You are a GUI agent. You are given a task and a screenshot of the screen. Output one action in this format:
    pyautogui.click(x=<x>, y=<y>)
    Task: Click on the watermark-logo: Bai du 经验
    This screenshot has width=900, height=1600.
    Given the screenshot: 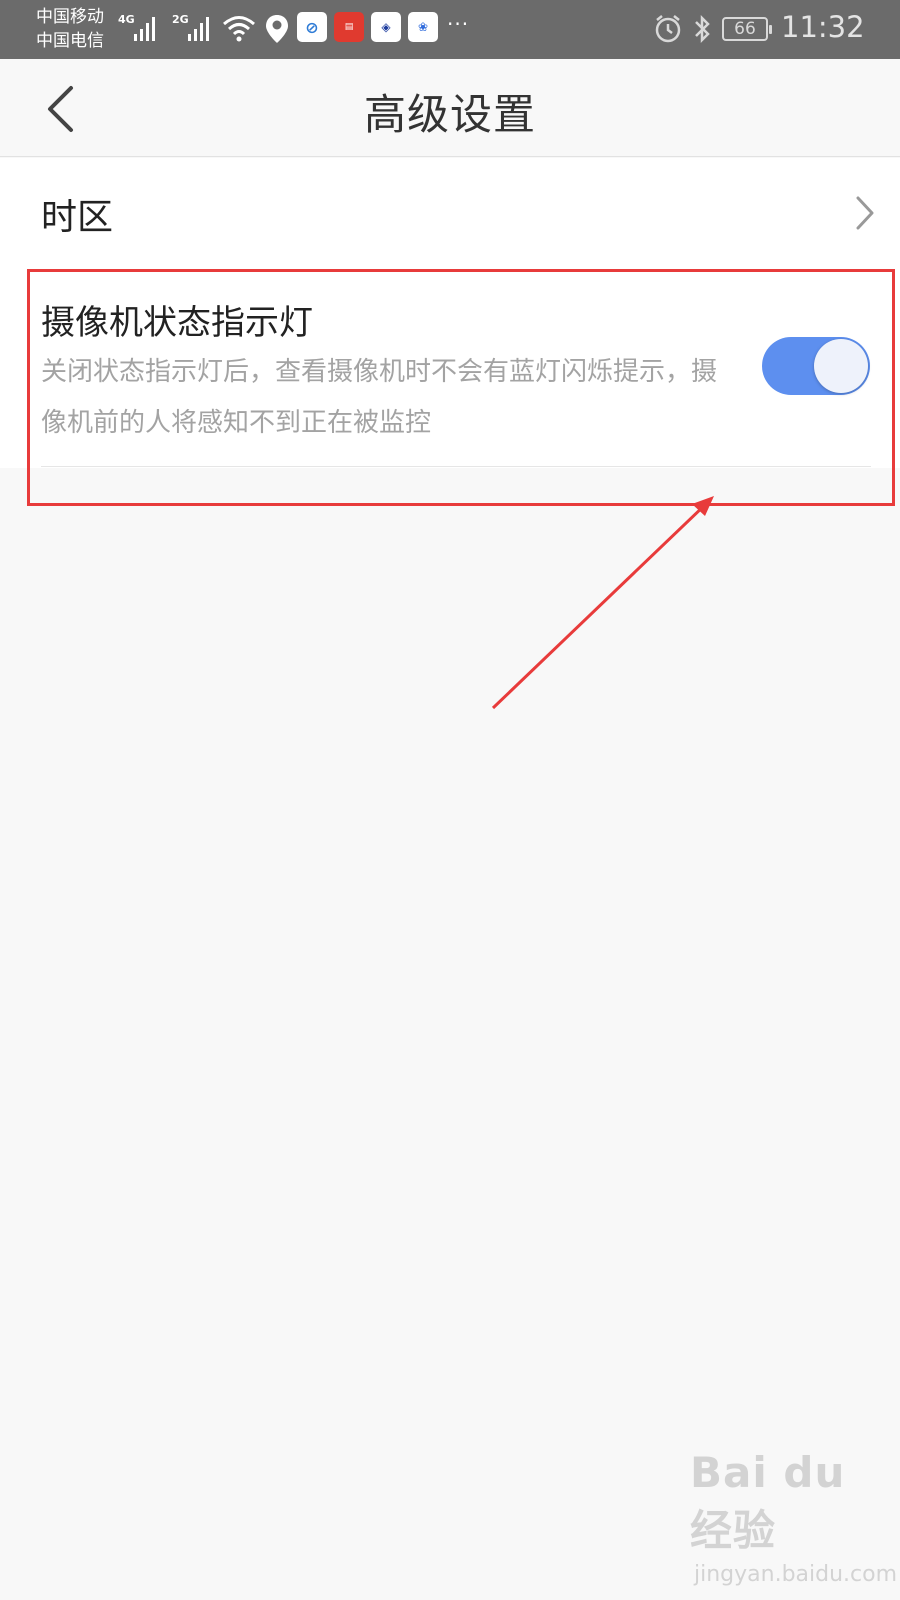 What is the action you would take?
    pyautogui.click(x=768, y=1501)
    